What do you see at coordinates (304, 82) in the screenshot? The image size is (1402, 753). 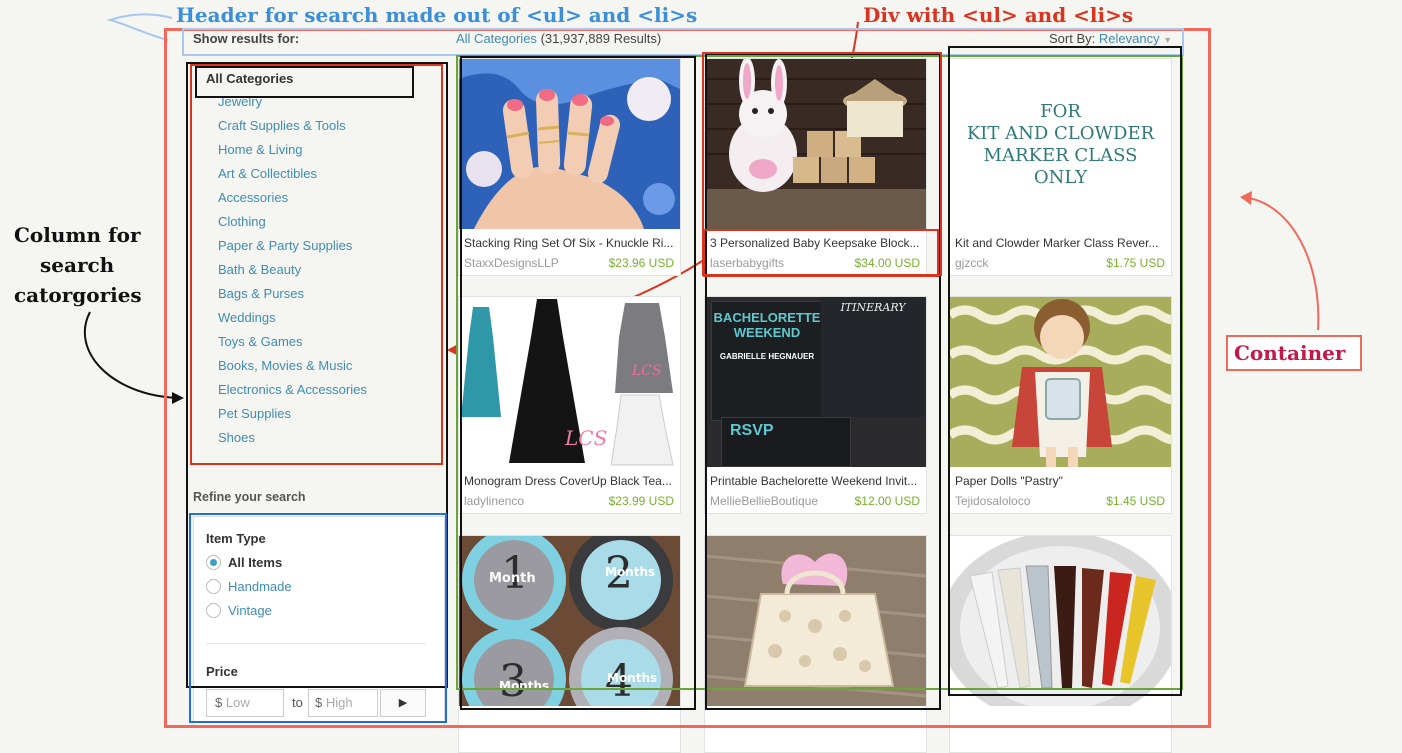 I see `category-title-outline` at bounding box center [304, 82].